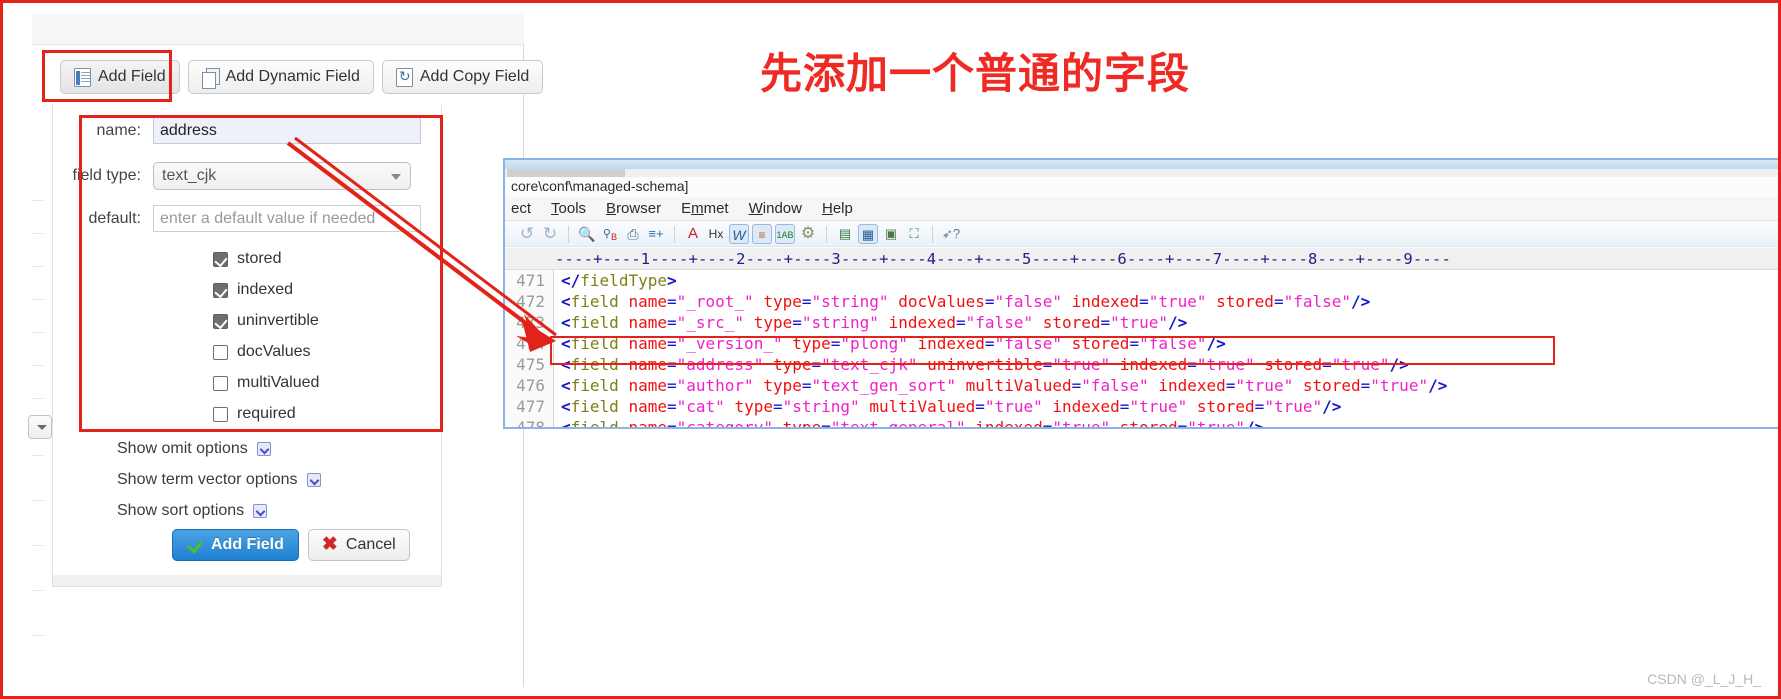 The width and height of the screenshot is (1781, 699). What do you see at coordinates (891, 234) in the screenshot?
I see `preview-icon: ▣` at bounding box center [891, 234].